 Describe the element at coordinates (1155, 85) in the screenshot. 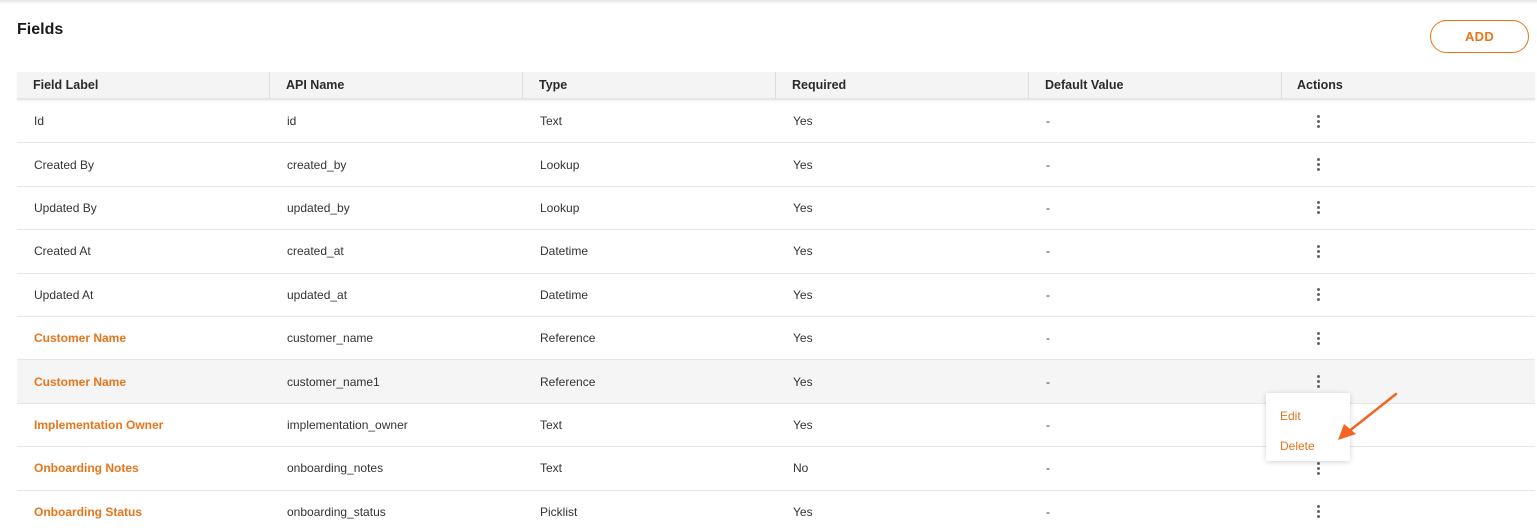

I see `column-header-default-value: Default Value` at that location.